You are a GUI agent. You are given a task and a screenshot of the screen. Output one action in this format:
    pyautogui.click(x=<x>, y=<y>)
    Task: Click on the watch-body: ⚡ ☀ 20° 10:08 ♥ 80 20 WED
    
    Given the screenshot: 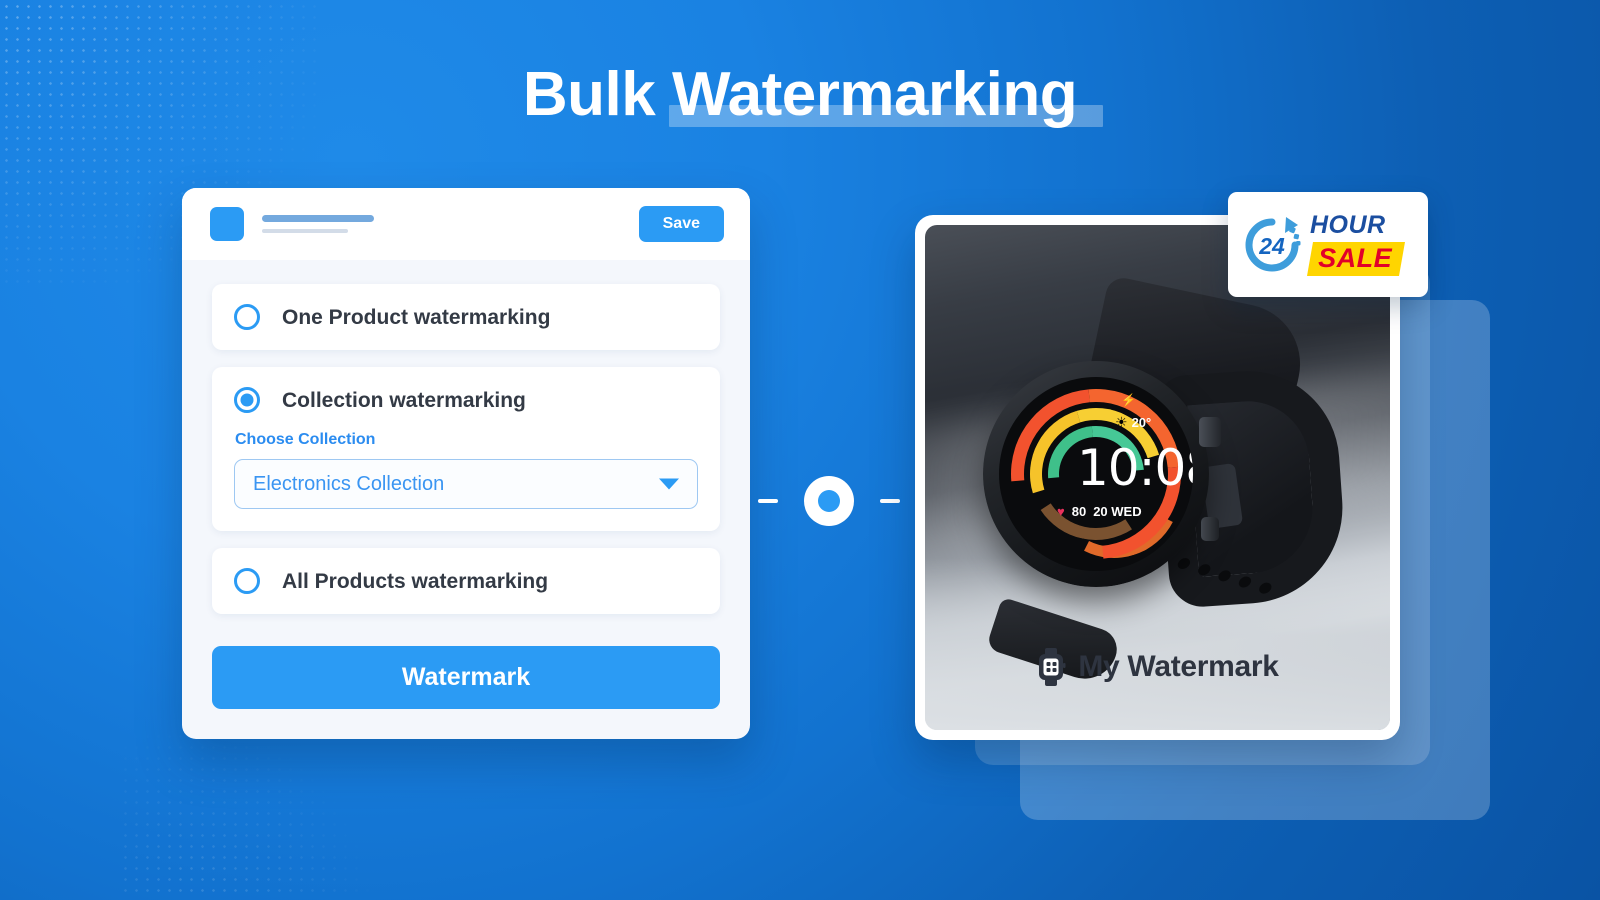 What is the action you would take?
    pyautogui.click(x=1102, y=474)
    